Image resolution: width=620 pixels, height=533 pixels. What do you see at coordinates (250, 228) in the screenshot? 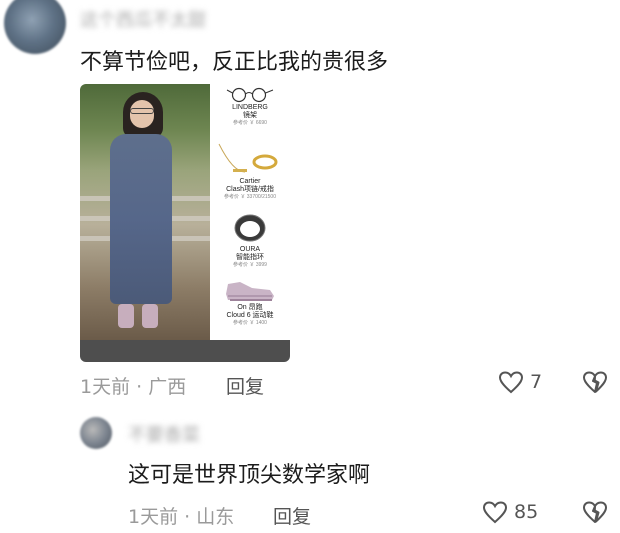
I see `ring-icon` at bounding box center [250, 228].